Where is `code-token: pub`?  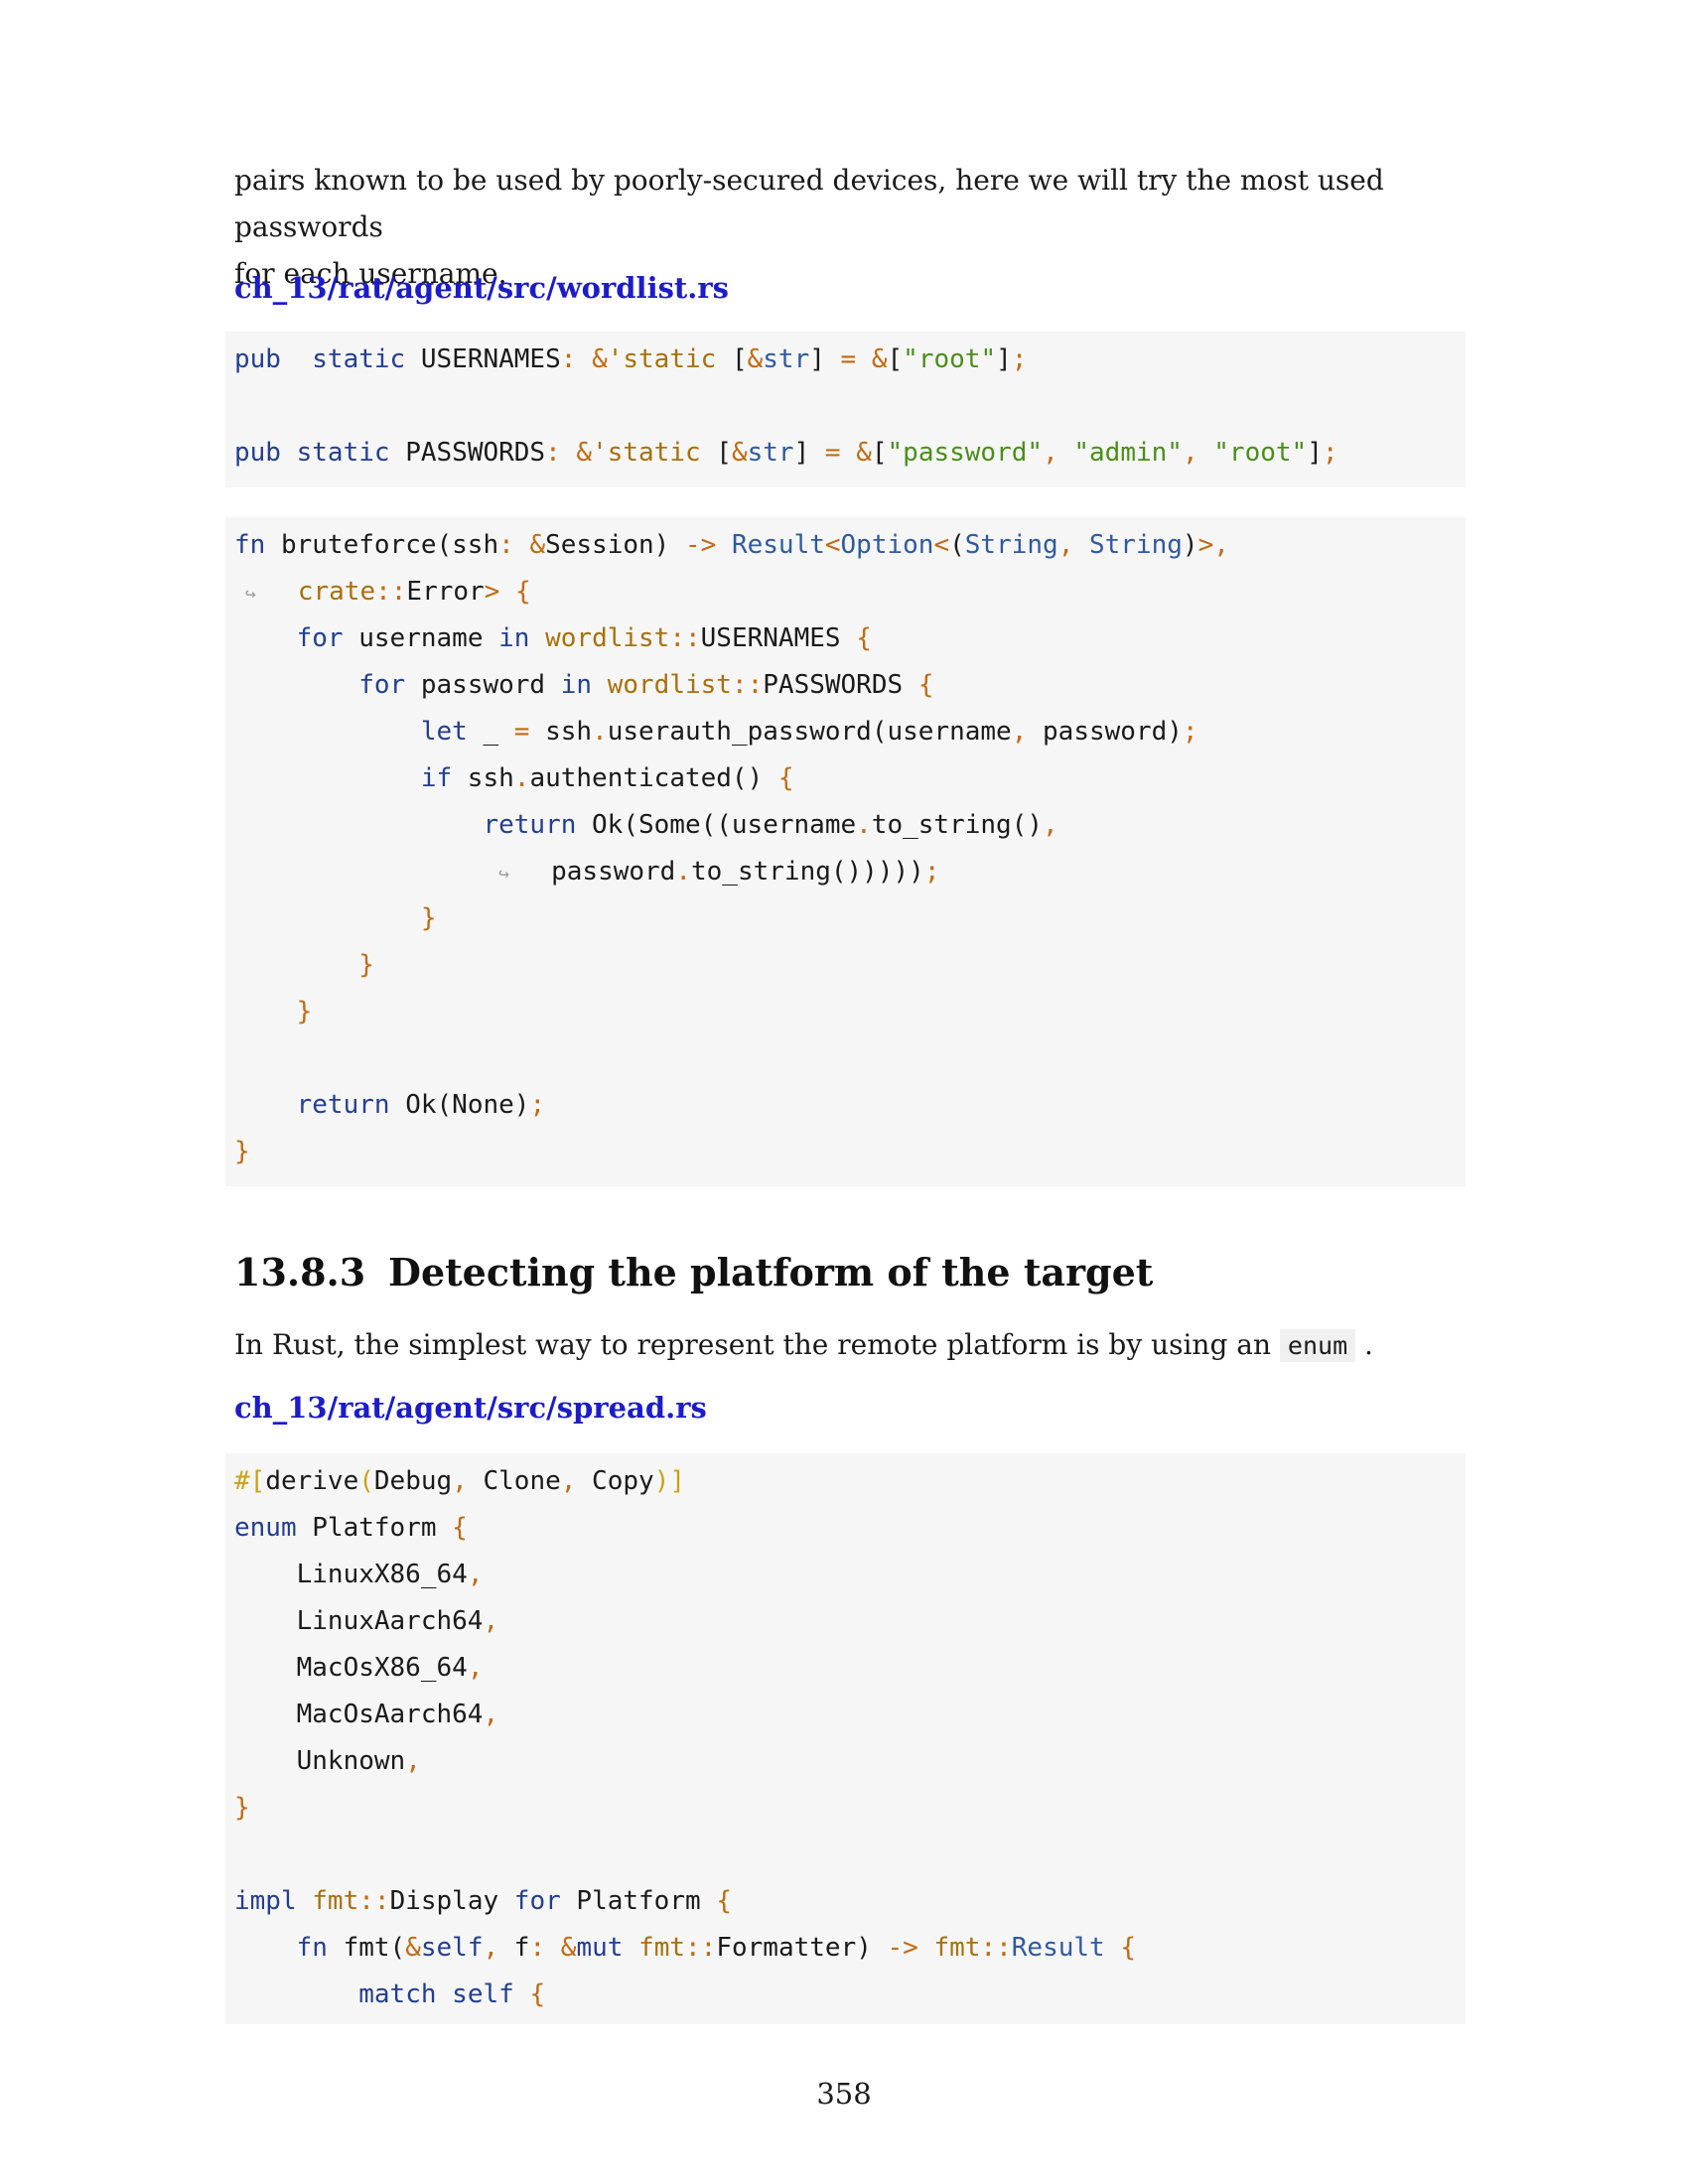
code-token: pub is located at coordinates (257, 453).